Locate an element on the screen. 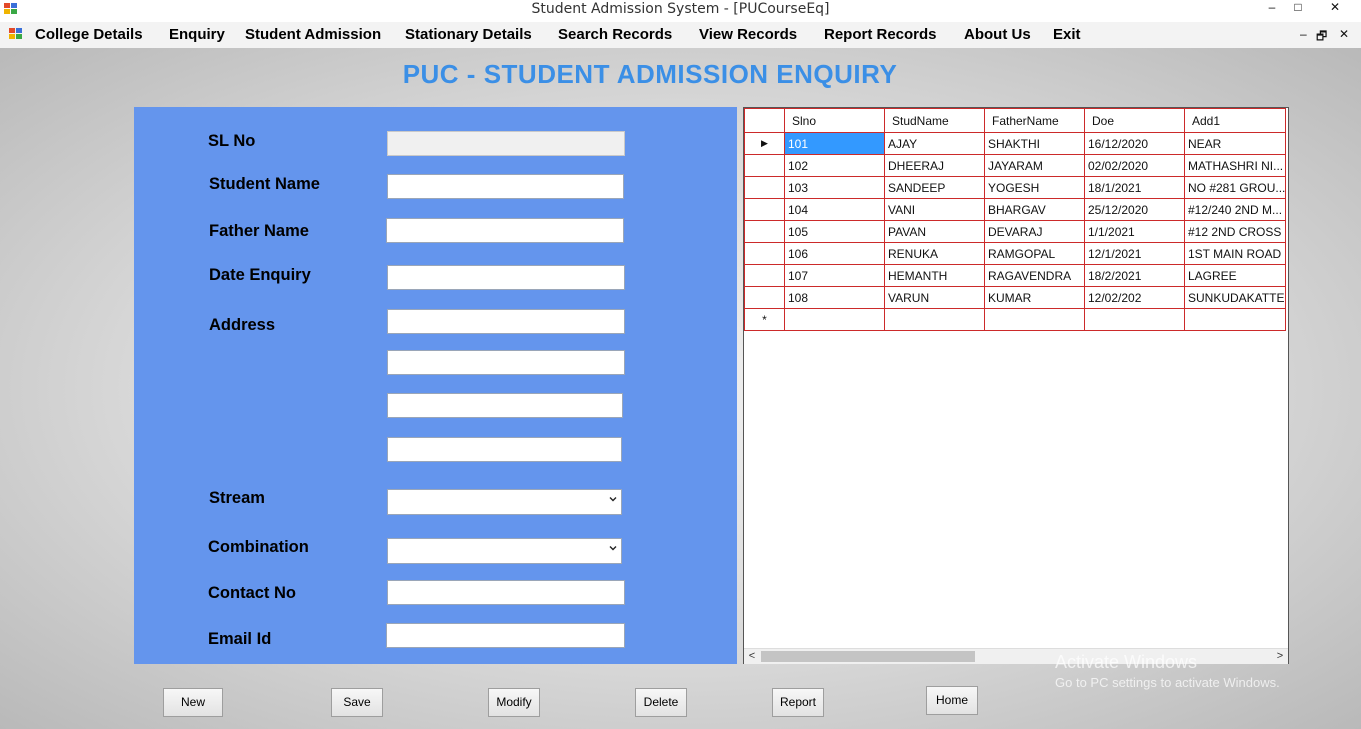 The width and height of the screenshot is (1361, 729). table-cell: YOGESH is located at coordinates (1034, 187).